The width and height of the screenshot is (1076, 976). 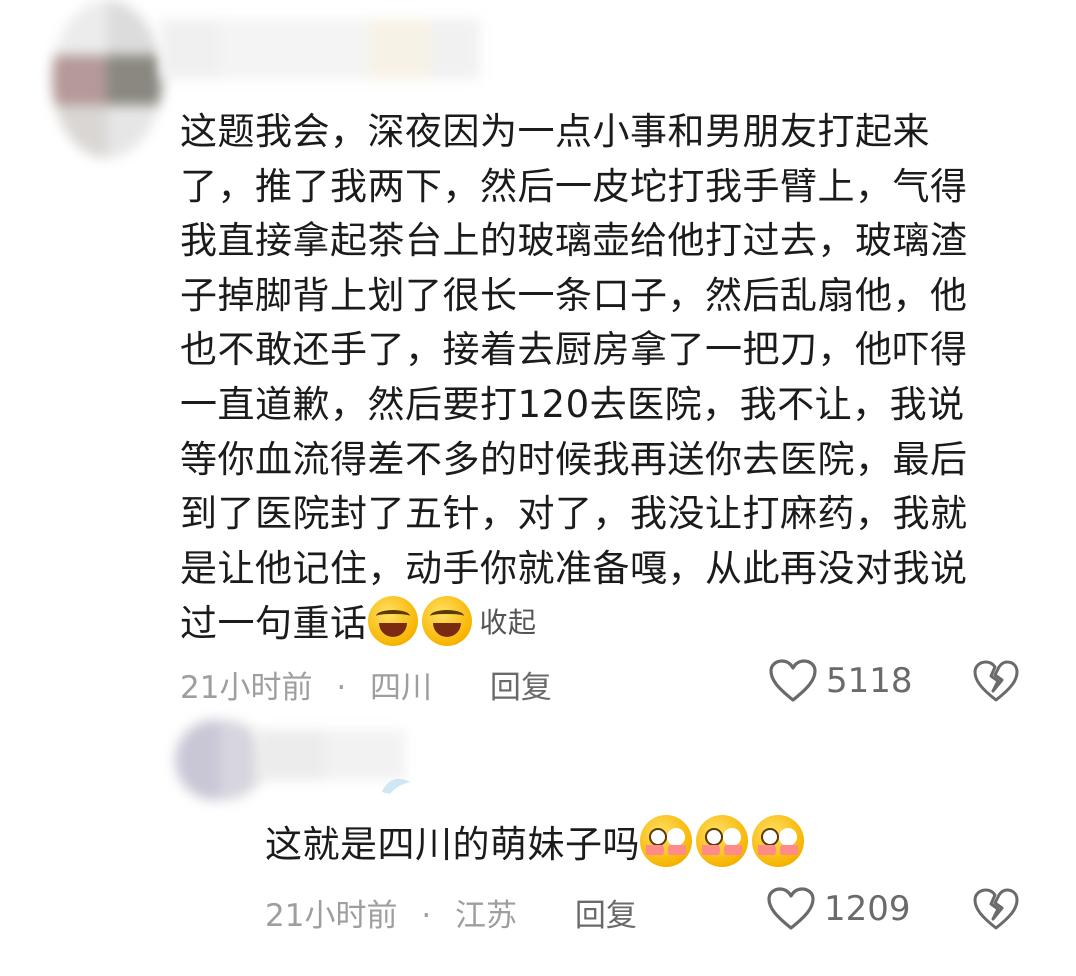 I want to click on comment-location: 江苏, so click(x=486, y=916).